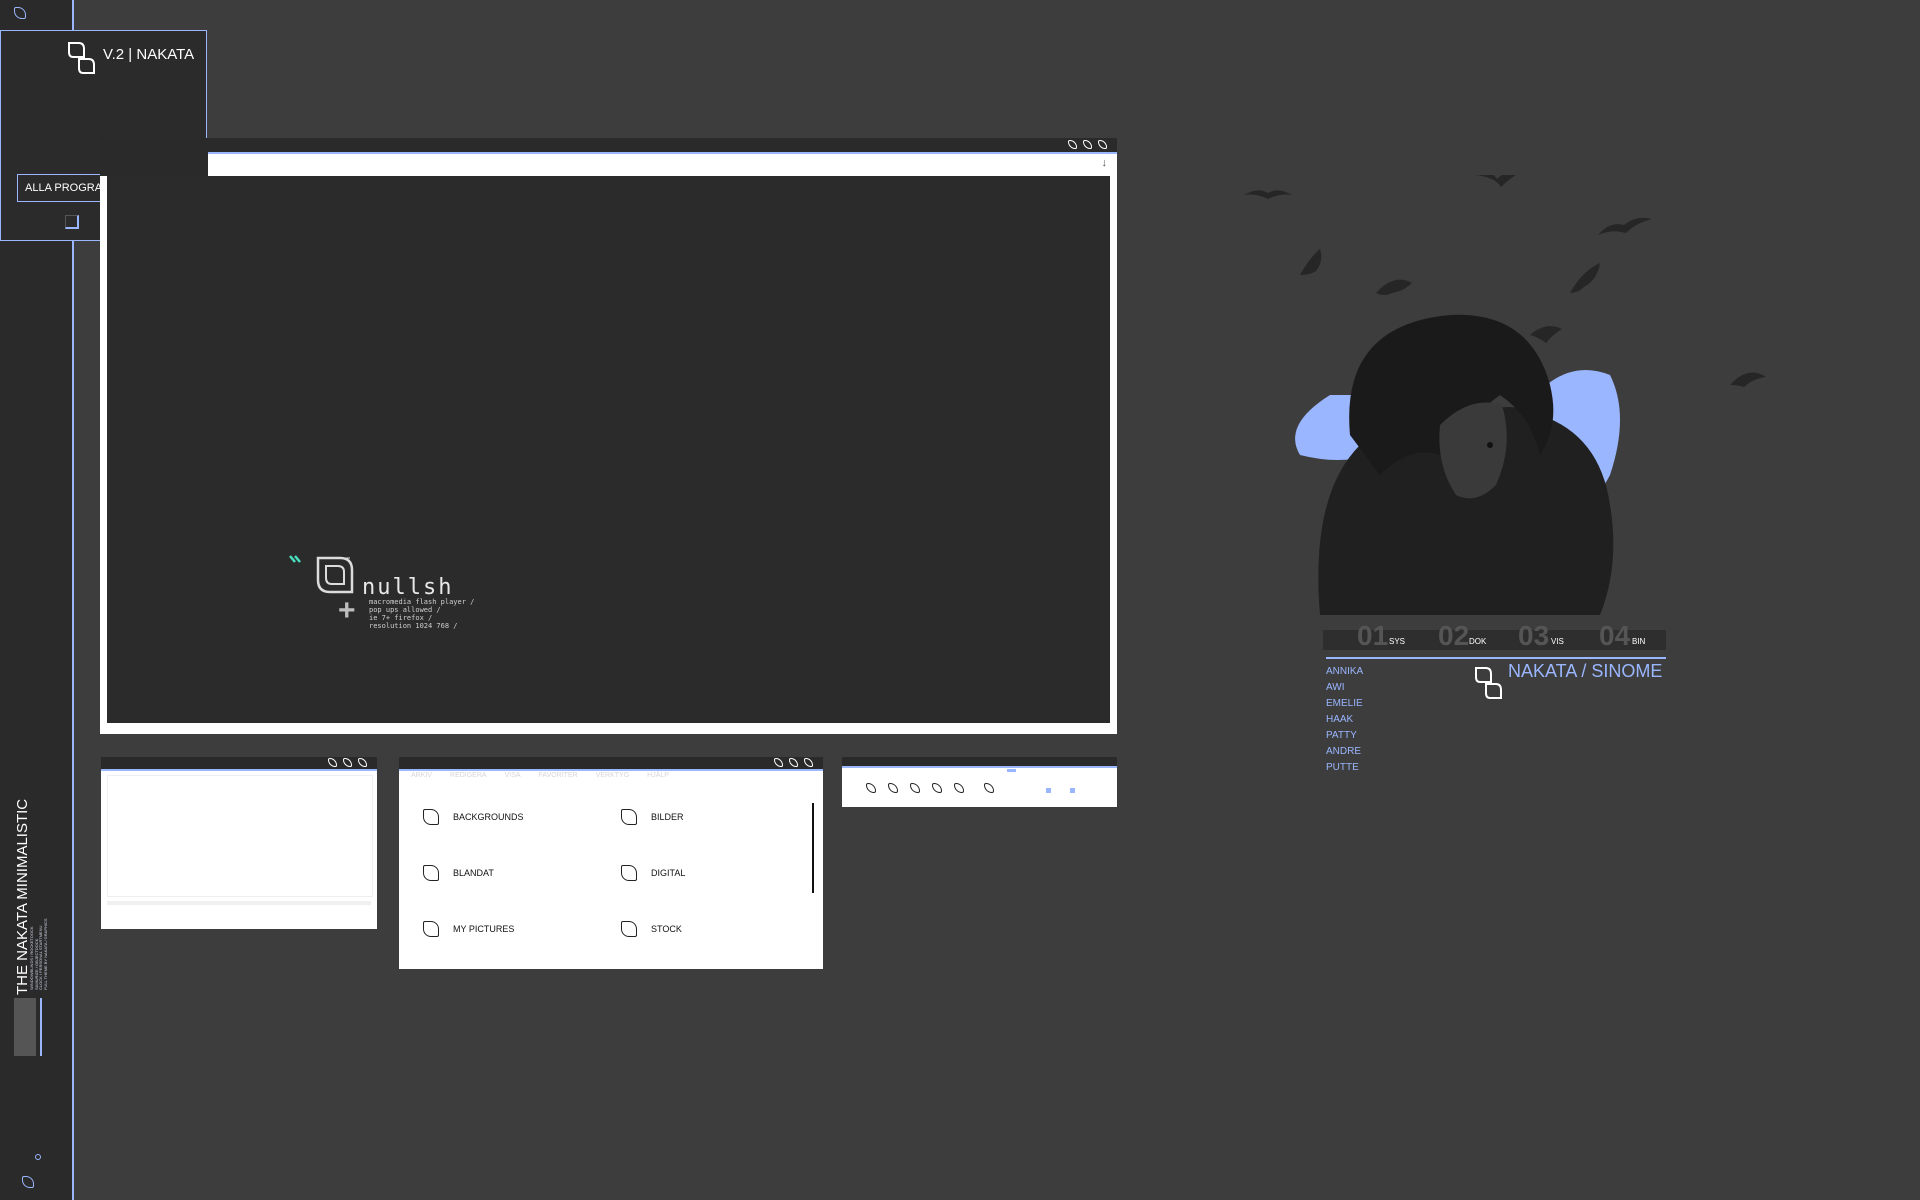  What do you see at coordinates (468, 775) in the screenshot?
I see `menu-redigera: REDIGERA` at bounding box center [468, 775].